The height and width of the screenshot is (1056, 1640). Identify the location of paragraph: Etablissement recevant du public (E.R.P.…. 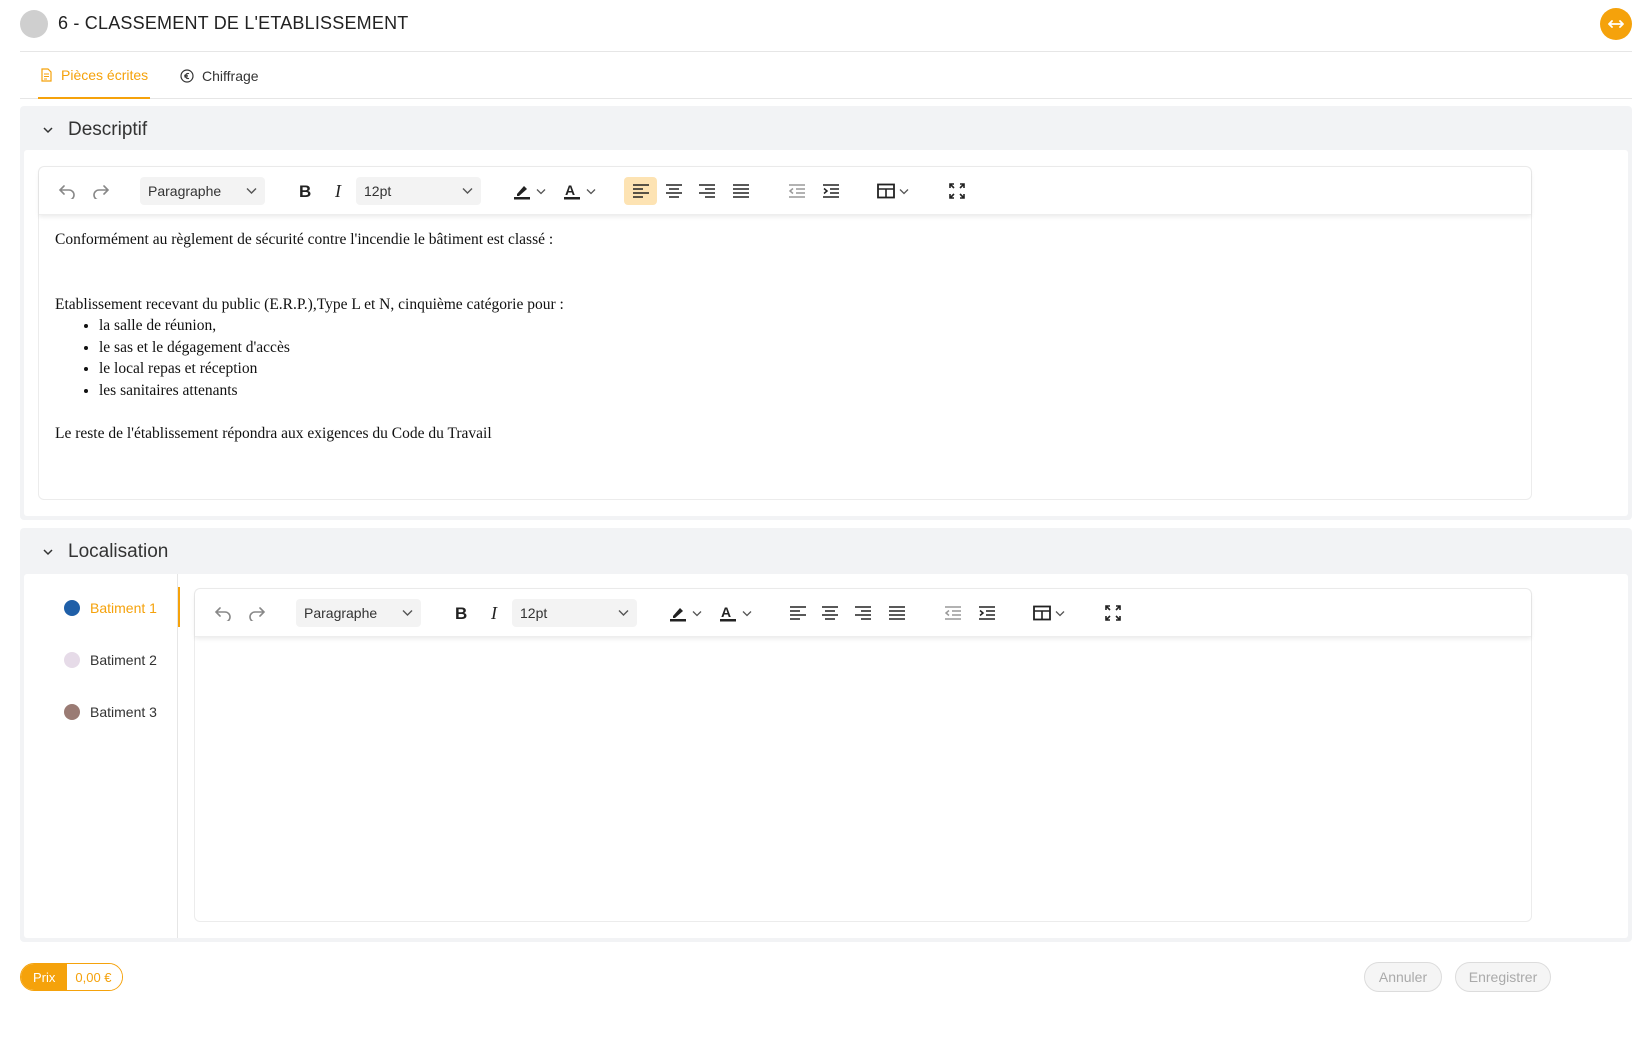
(309, 304).